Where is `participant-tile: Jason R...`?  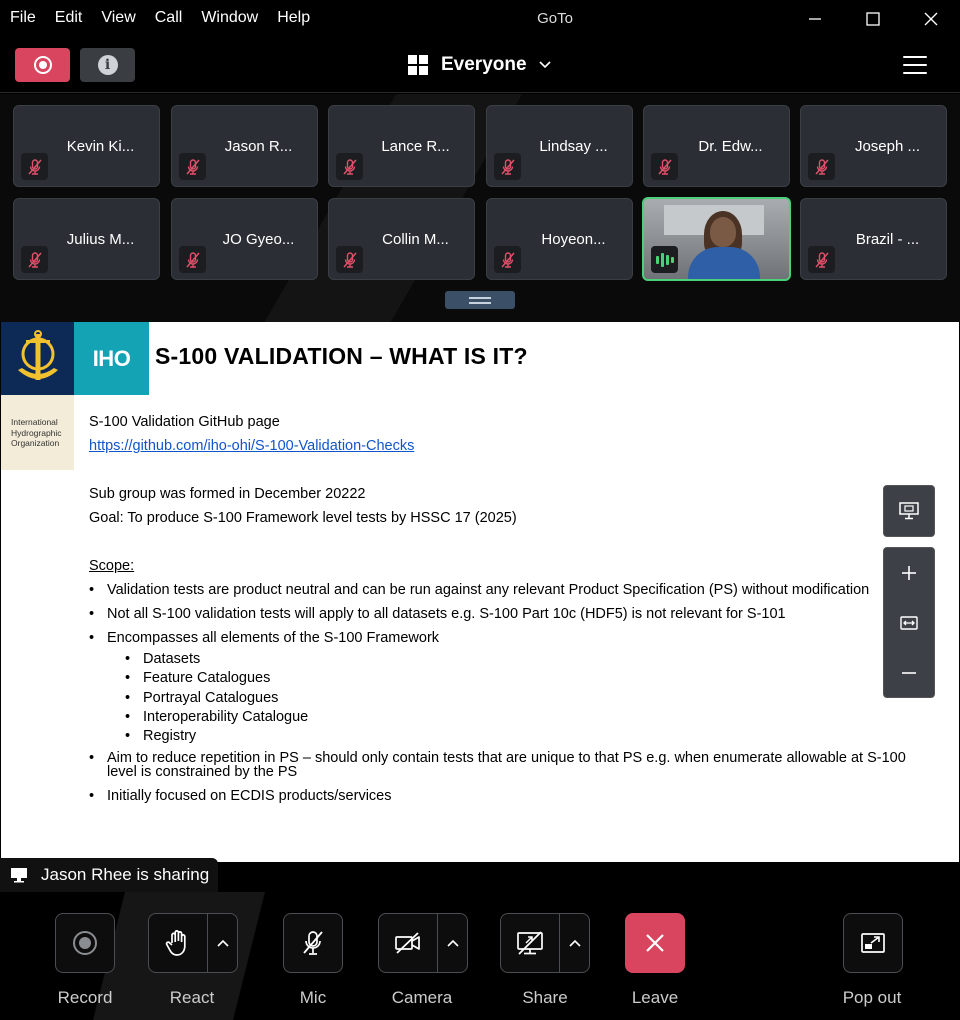 participant-tile: Jason R... is located at coordinates (244, 146).